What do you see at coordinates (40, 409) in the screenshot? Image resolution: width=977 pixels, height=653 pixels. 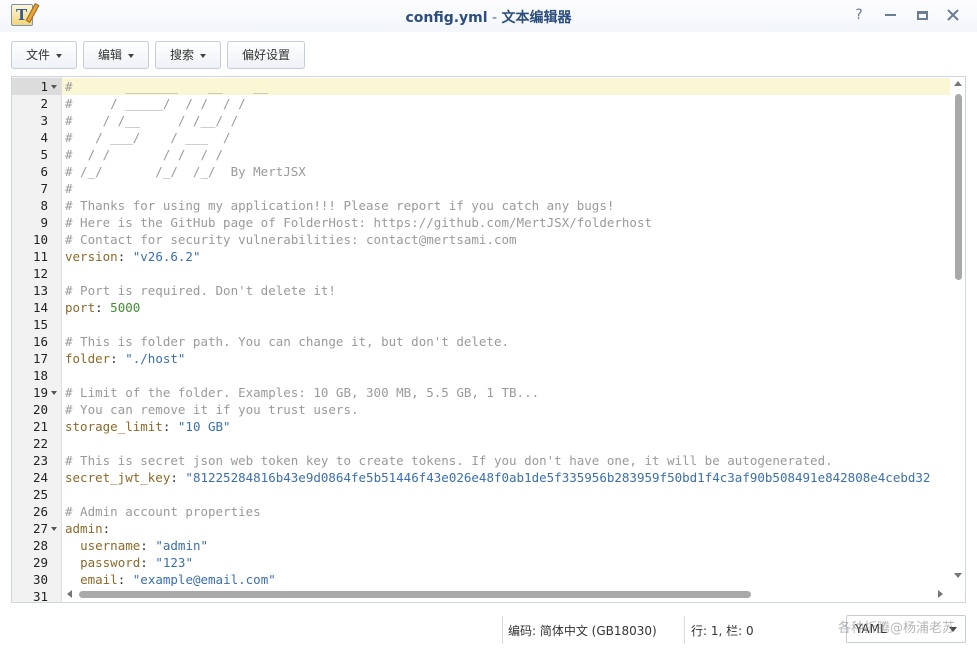 I see `line-number: 20` at bounding box center [40, 409].